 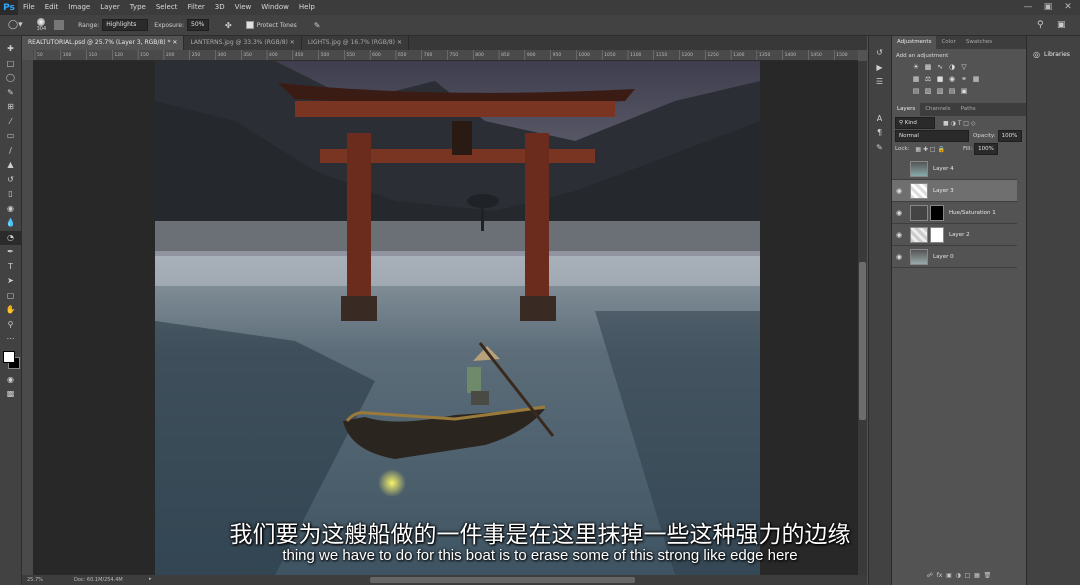 What do you see at coordinates (928, 91) in the screenshot?
I see `posterize-icon: ▨` at bounding box center [928, 91].